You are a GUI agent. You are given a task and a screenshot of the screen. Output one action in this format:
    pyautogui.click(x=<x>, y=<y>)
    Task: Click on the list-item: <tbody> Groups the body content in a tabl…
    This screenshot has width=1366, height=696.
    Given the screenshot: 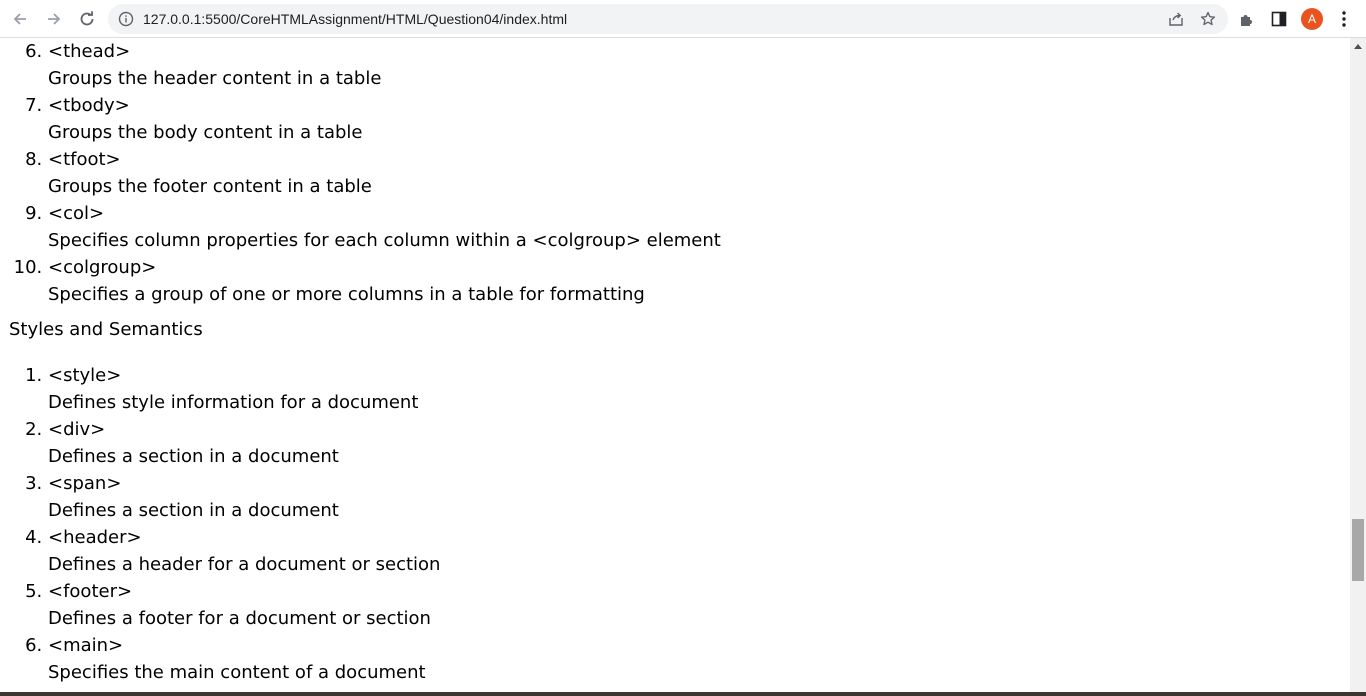 What is the action you would take?
    pyautogui.click(x=699, y=119)
    